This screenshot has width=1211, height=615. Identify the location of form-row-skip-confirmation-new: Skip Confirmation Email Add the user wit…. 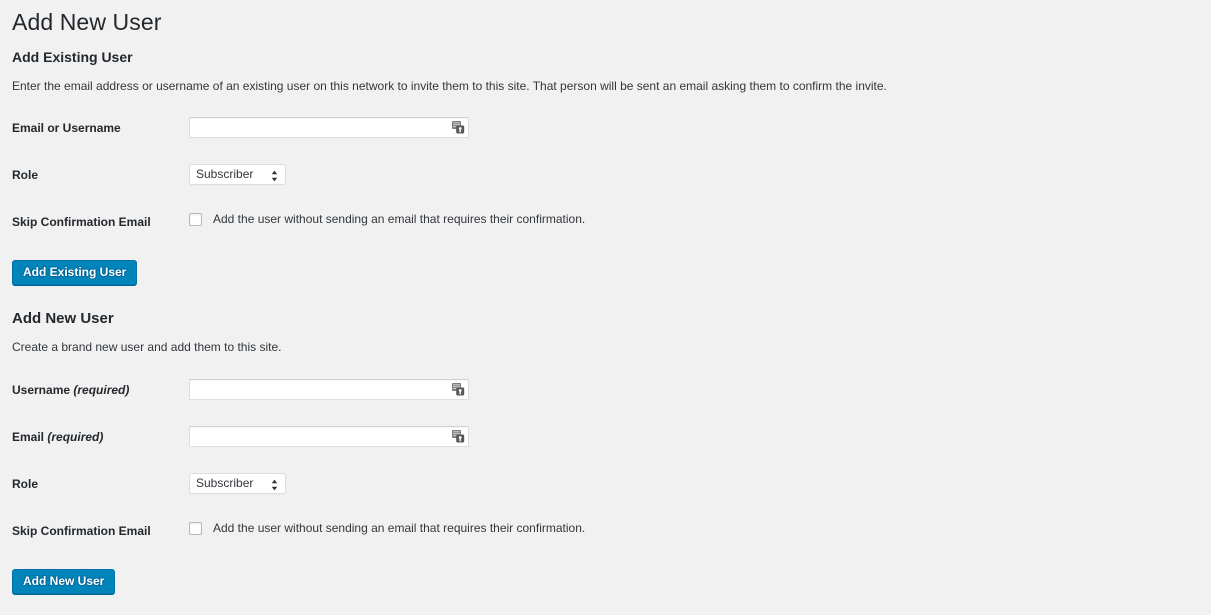
(550, 531).